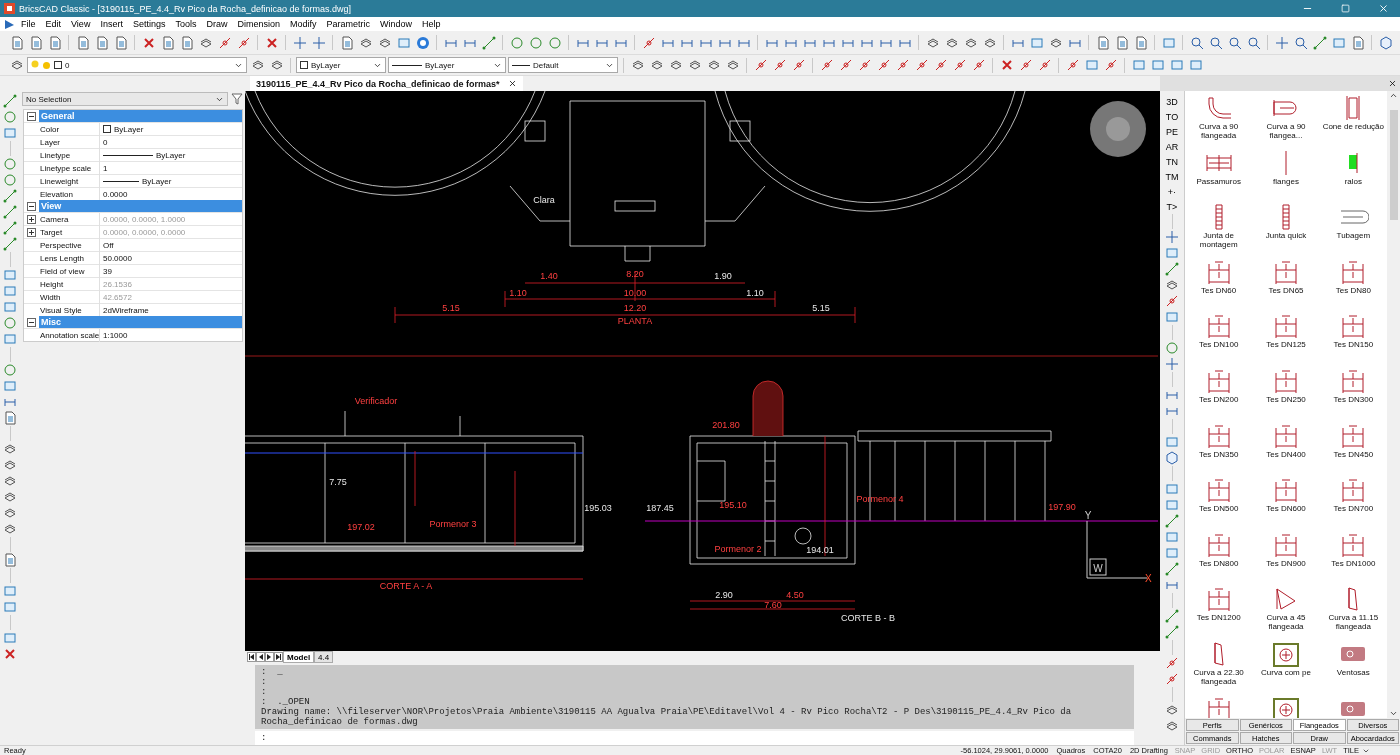 Image resolution: width=1400 pixels, height=755 pixels. Describe the element at coordinates (299, 657) in the screenshot. I see `layout-tab: Model` at that location.